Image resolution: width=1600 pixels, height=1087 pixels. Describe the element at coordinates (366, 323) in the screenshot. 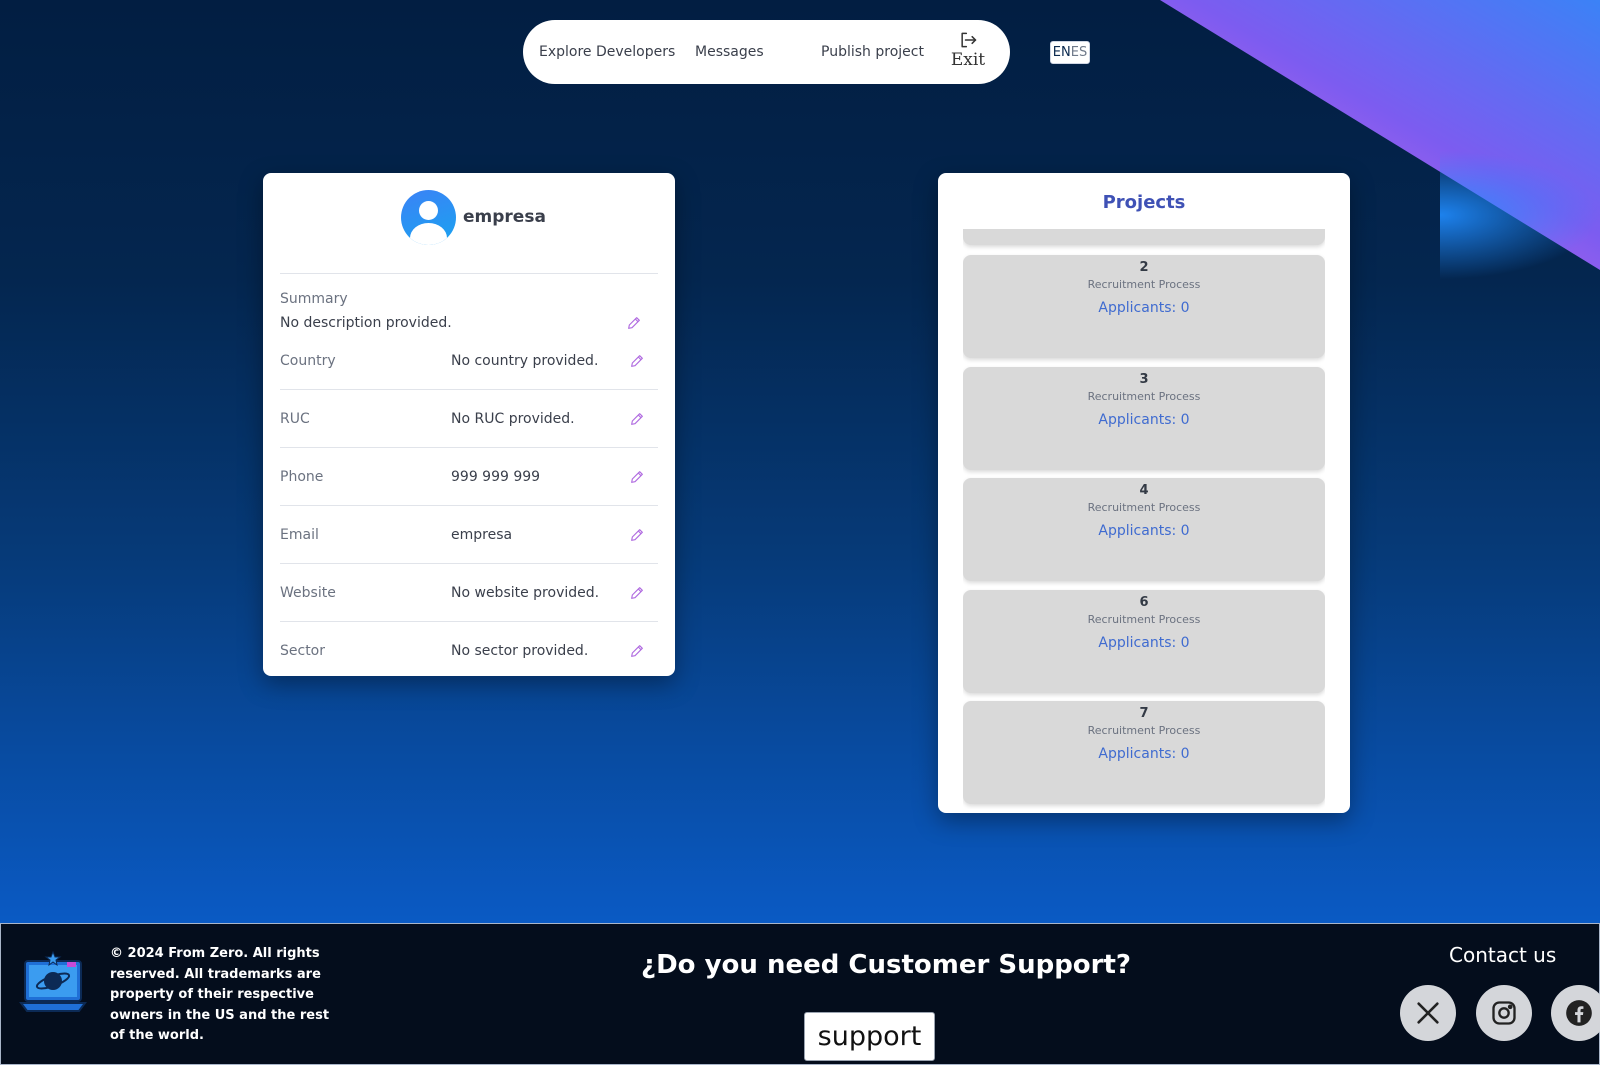

I see `summary-value: No description provided.` at that location.